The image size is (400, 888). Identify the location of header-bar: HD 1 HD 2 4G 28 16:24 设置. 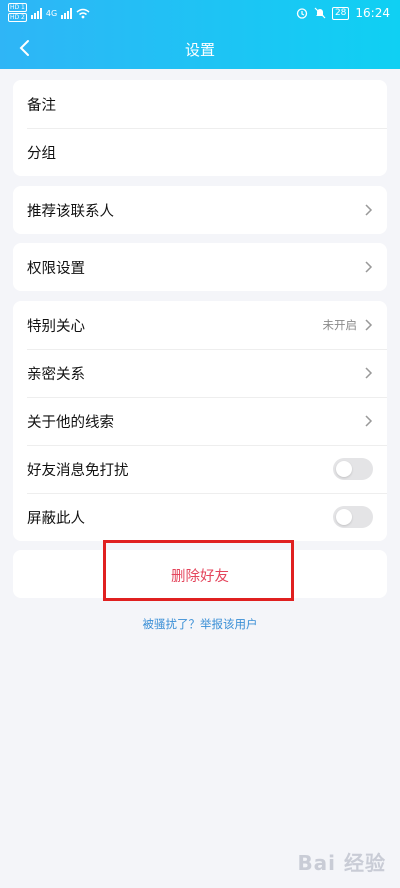
(200, 34).